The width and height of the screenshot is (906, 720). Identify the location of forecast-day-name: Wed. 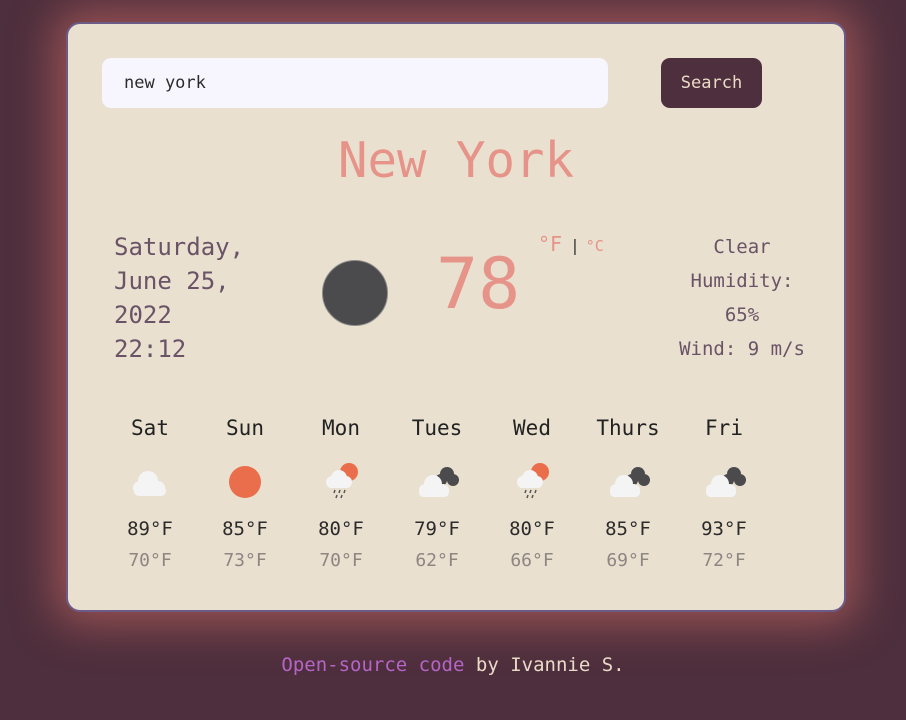
(532, 428).